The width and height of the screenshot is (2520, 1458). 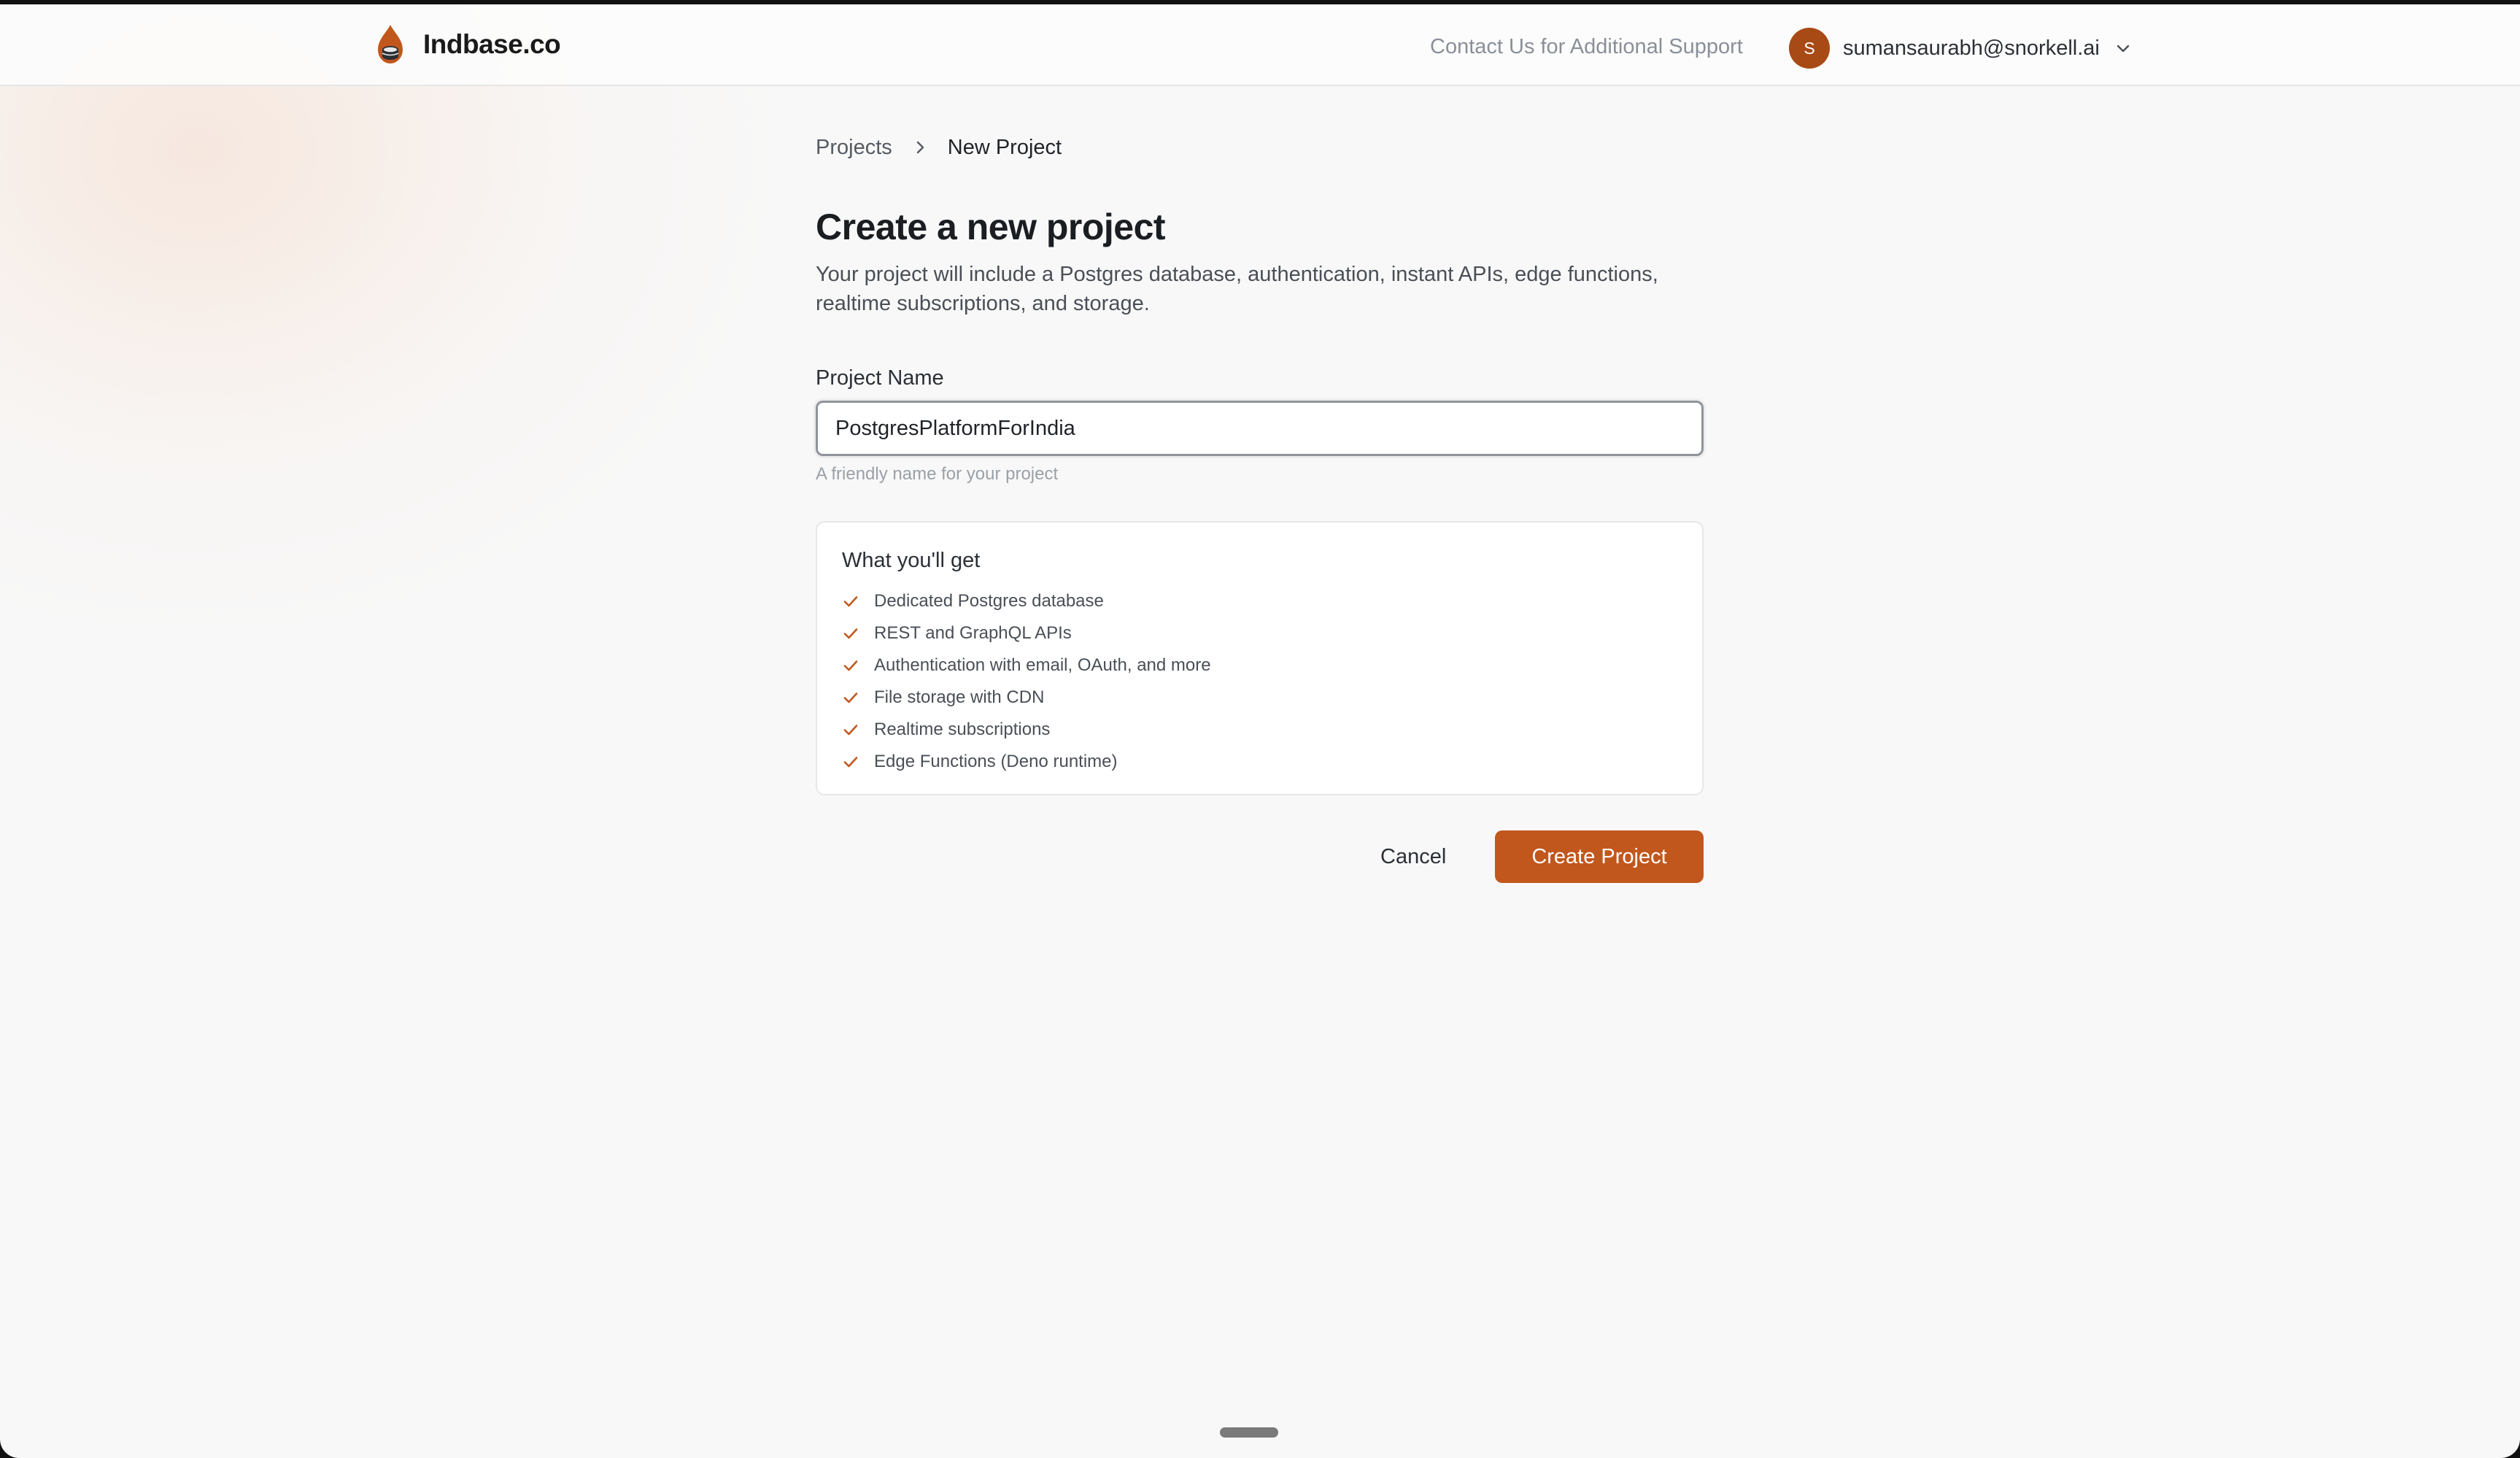 What do you see at coordinates (1586, 47) in the screenshot?
I see `contact-support-link: Contact Us for Additional Support` at bounding box center [1586, 47].